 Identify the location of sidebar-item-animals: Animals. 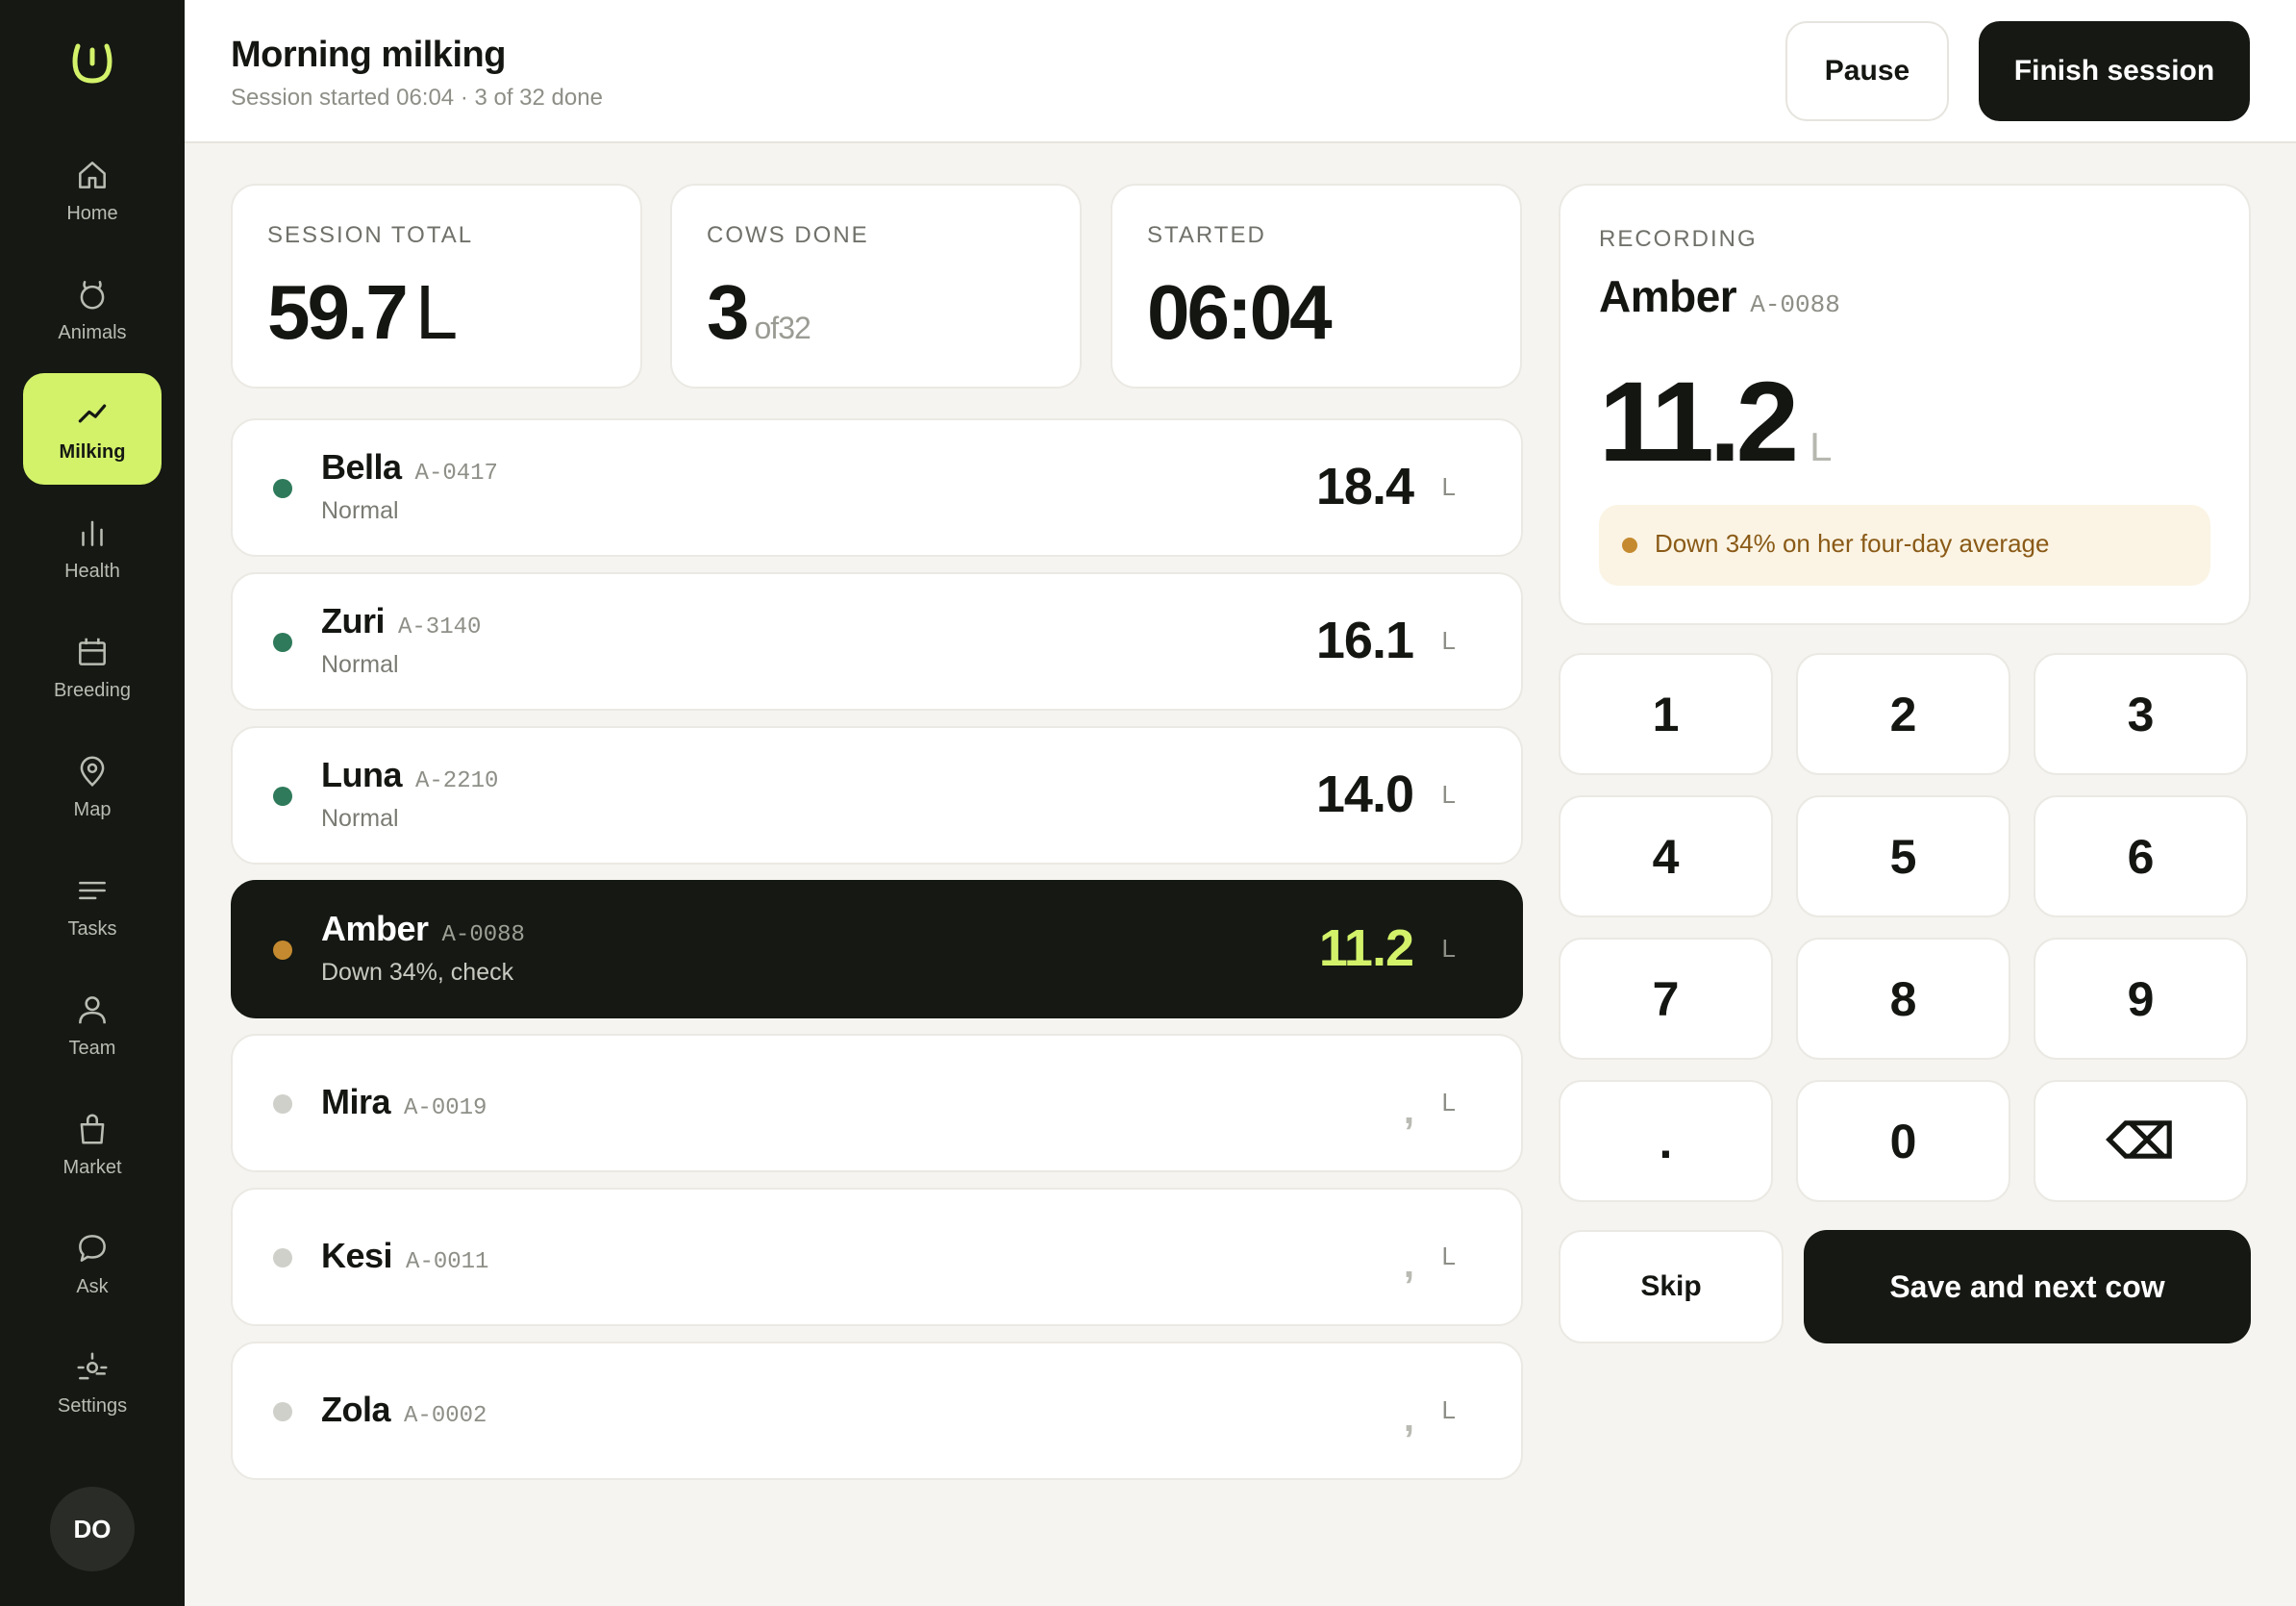
(92, 309).